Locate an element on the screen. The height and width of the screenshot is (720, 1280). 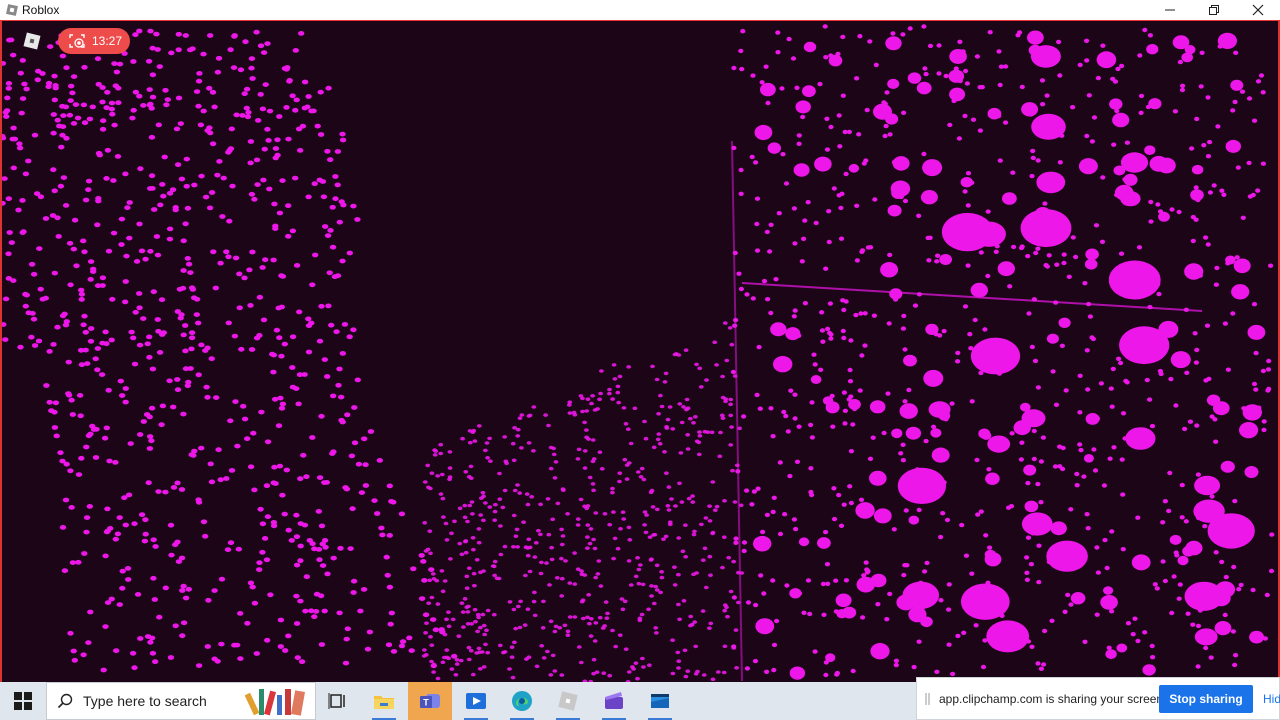
restore-icon is located at coordinates (1214, 10).